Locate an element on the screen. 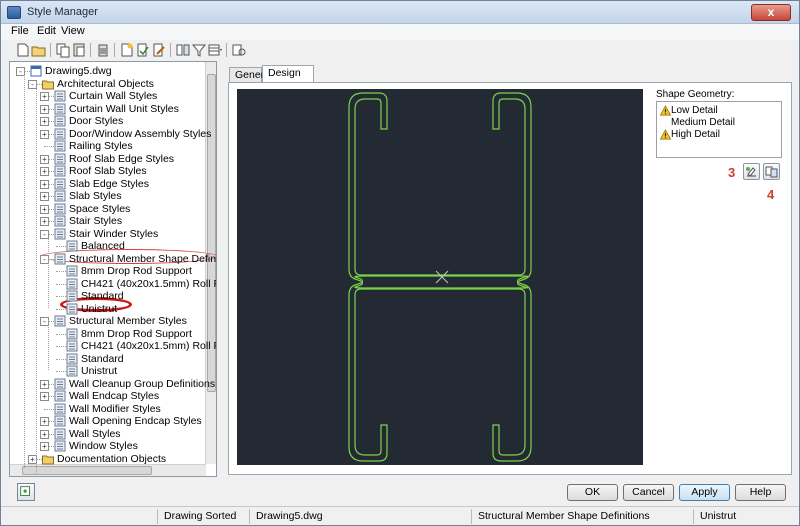 The image size is (800, 526). tab-general: General is located at coordinates (250, 75).